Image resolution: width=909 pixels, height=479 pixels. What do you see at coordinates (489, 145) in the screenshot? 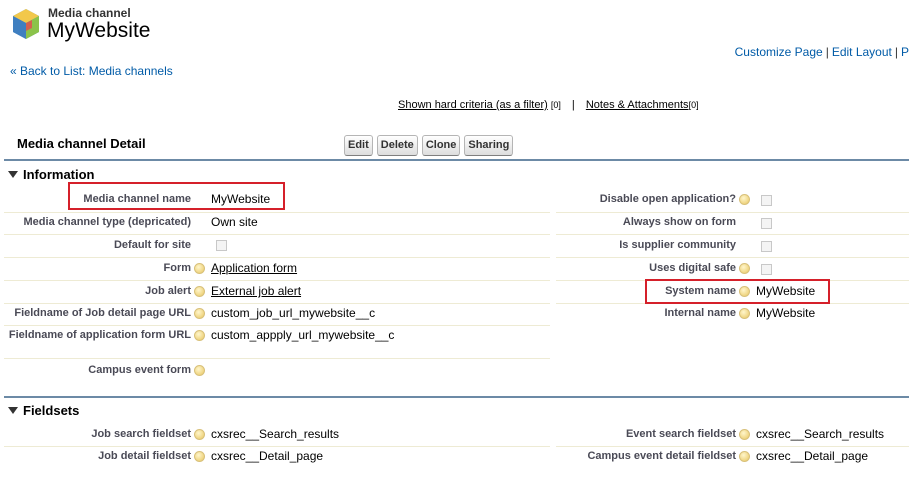
I see `sharing-button: Sharing` at bounding box center [489, 145].